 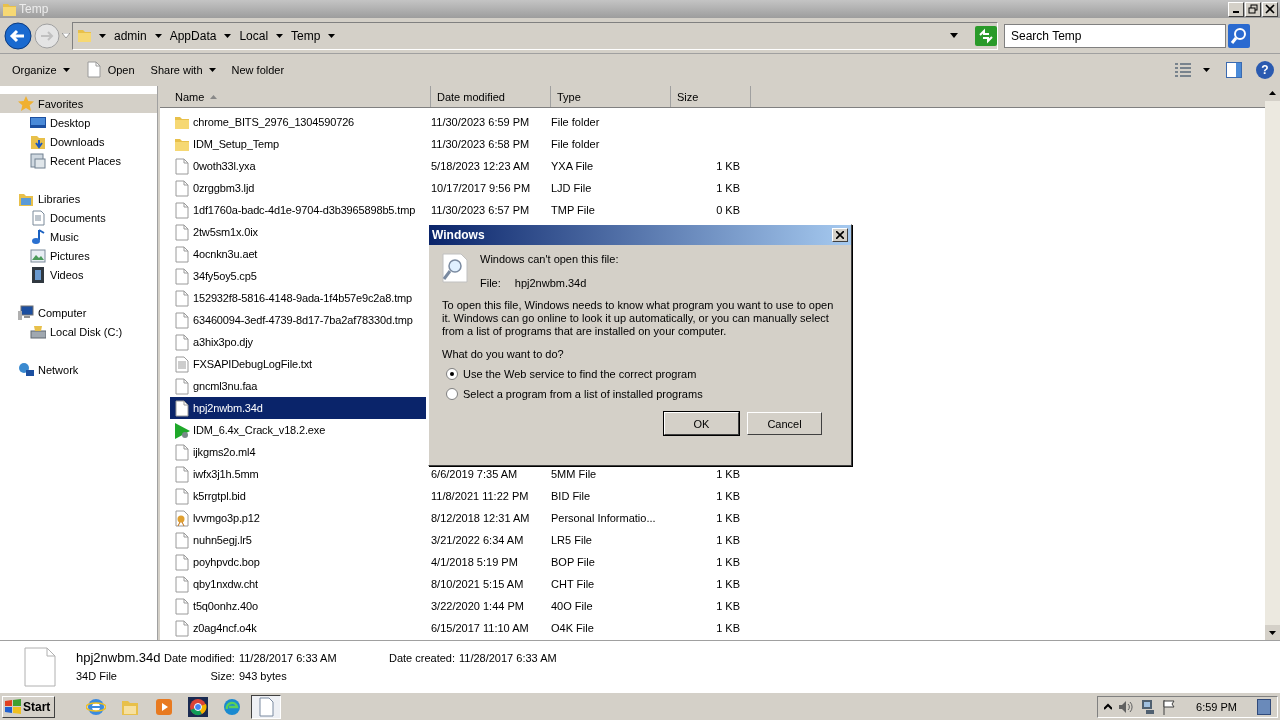 I want to click on column-header: Date modified, so click(x=491, y=96).